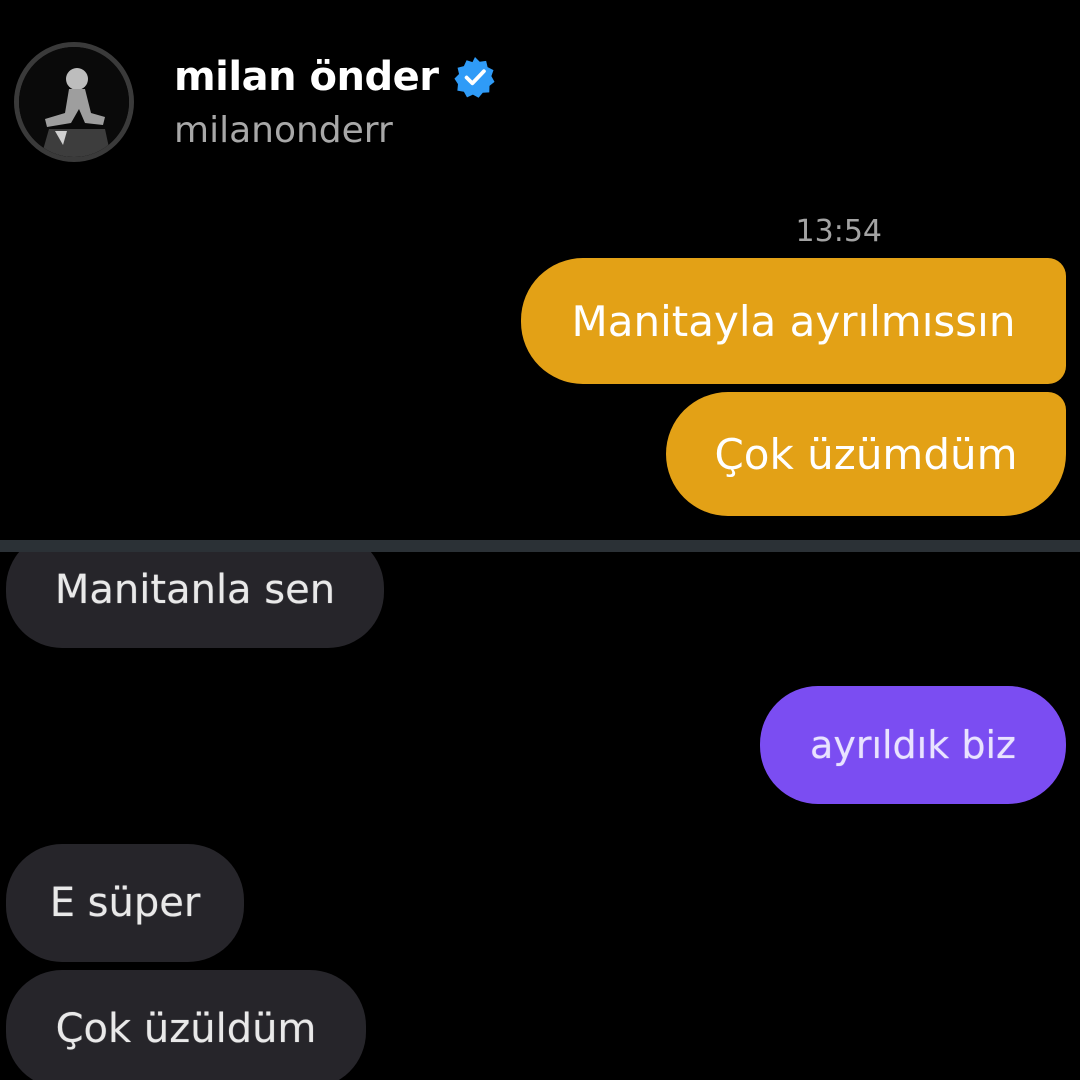  What do you see at coordinates (475, 77) in the screenshot?
I see `verified-badge-icon` at bounding box center [475, 77].